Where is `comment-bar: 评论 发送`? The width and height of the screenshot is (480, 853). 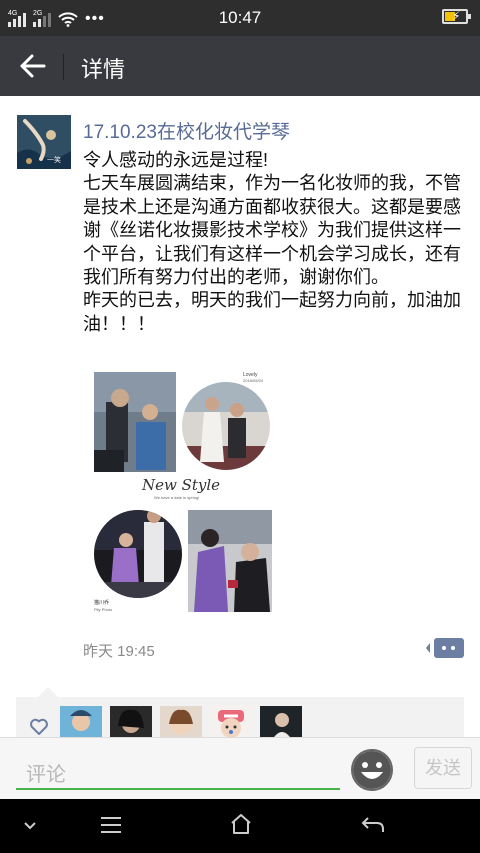
comment-bar: 评论 发送 is located at coordinates (240, 768).